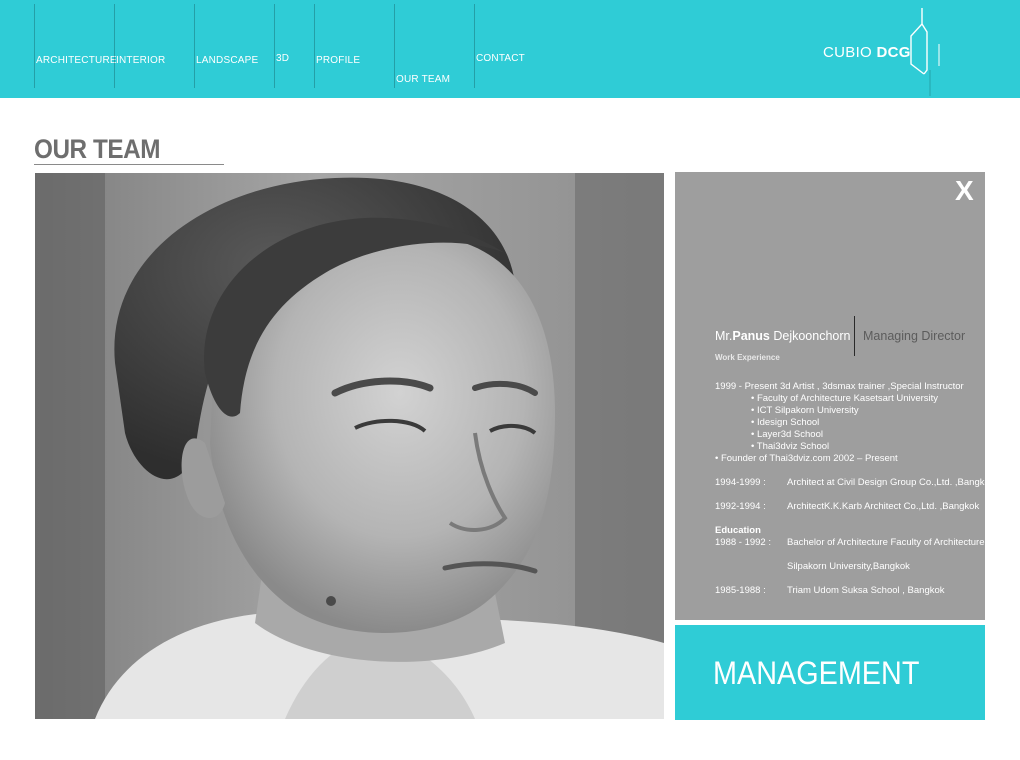 The image size is (1020, 760). Describe the element at coordinates (97, 149) in the screenshot. I see `page-title: OUR TEAM` at that location.